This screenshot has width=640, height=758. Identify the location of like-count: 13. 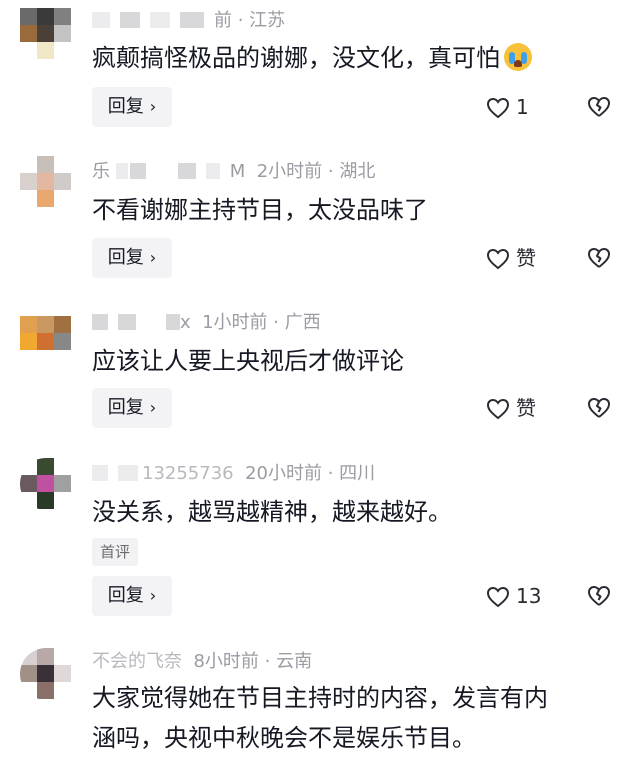
(529, 596).